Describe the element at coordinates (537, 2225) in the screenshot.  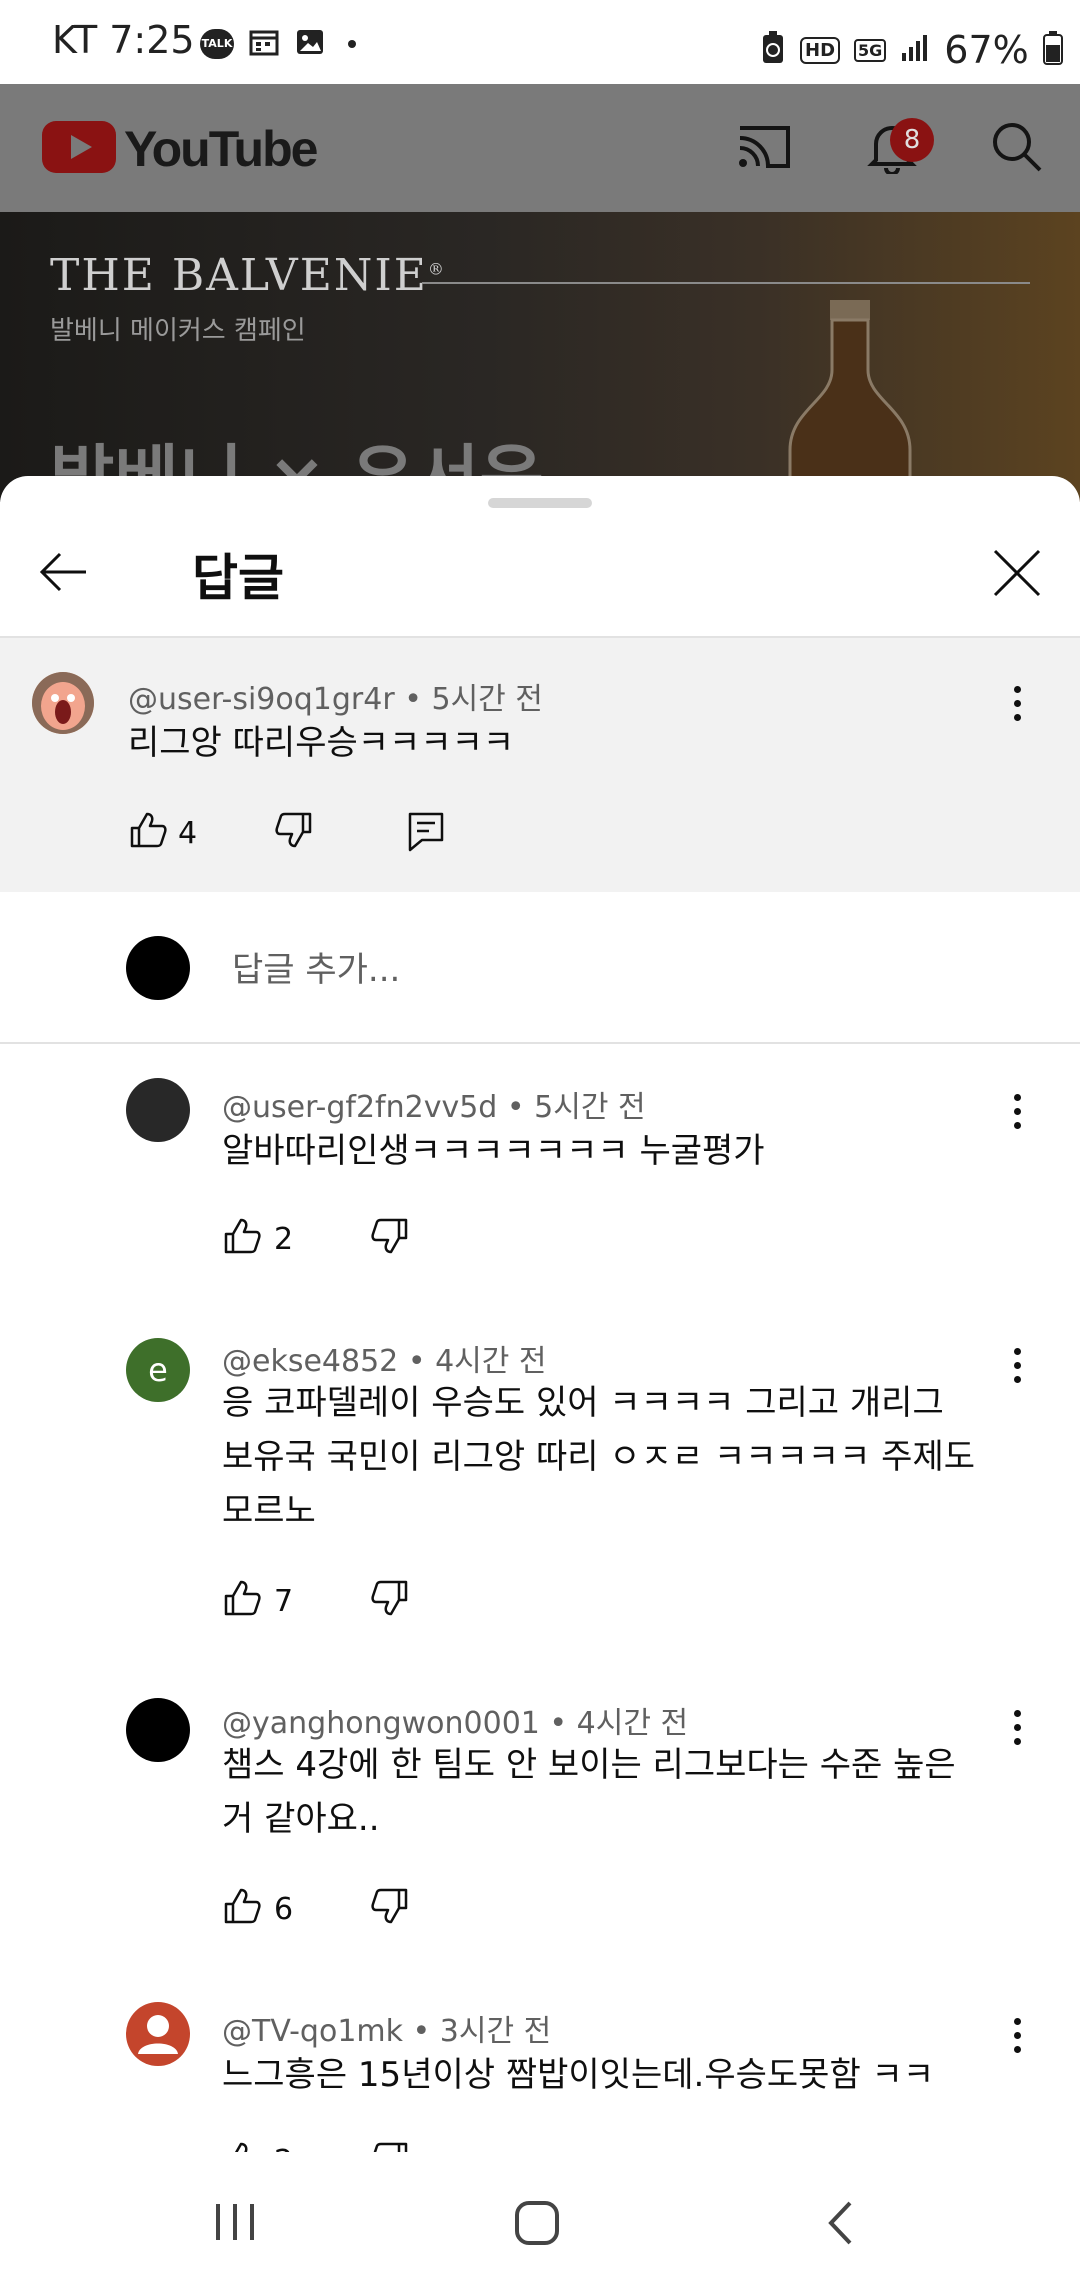
I see `home-icon` at that location.